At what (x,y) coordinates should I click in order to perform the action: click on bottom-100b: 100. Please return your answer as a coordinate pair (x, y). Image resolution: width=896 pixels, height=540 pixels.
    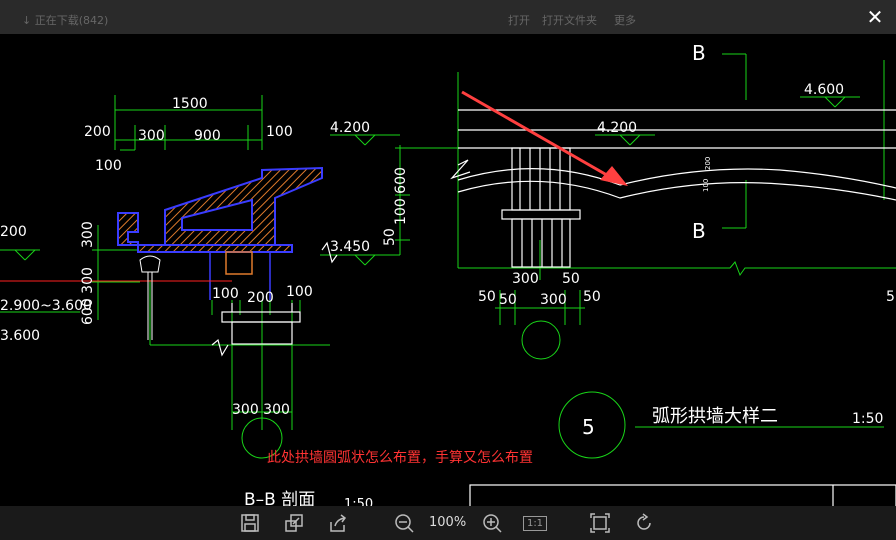
    Looking at the image, I should click on (299, 292).